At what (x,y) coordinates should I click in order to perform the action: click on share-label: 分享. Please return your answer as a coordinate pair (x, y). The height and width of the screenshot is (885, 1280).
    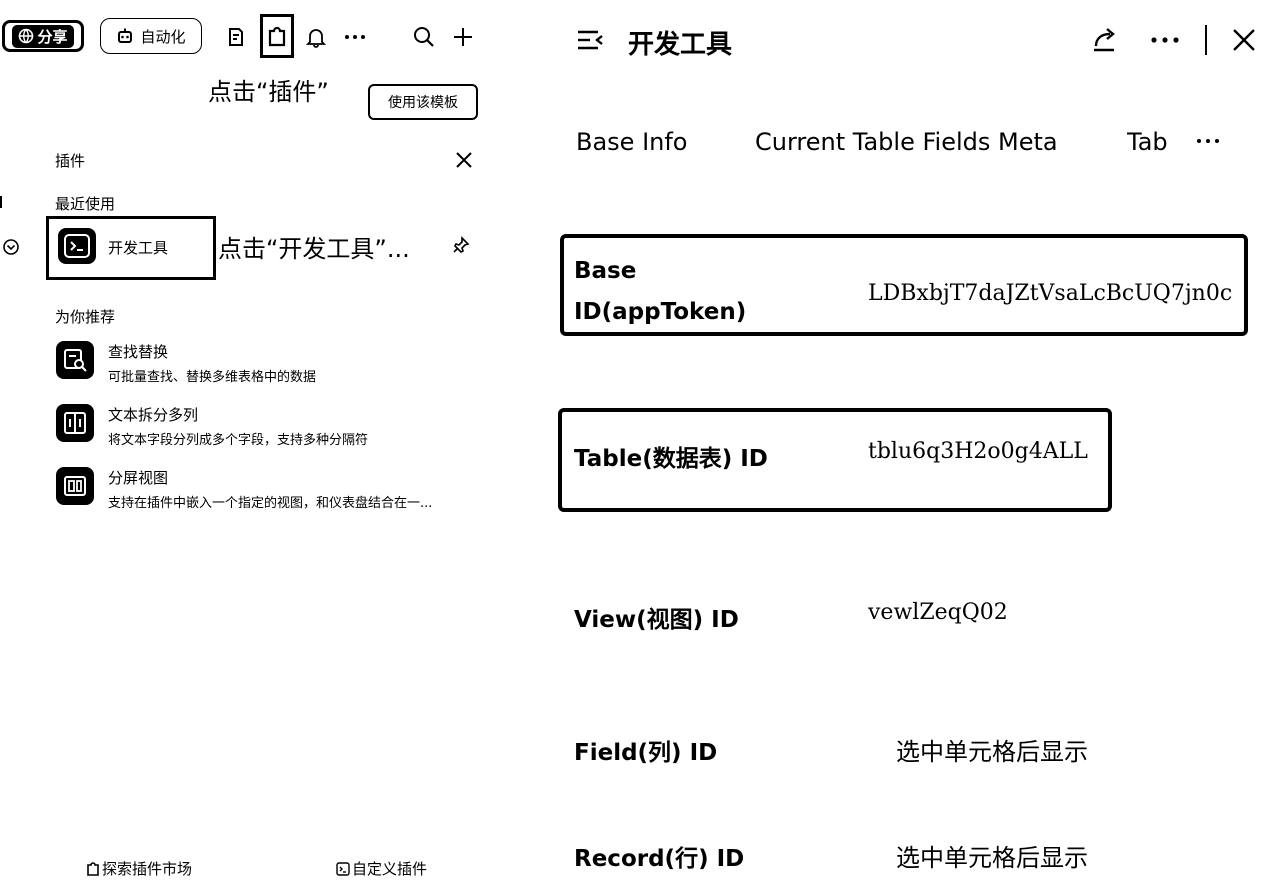
    Looking at the image, I should click on (52, 36).